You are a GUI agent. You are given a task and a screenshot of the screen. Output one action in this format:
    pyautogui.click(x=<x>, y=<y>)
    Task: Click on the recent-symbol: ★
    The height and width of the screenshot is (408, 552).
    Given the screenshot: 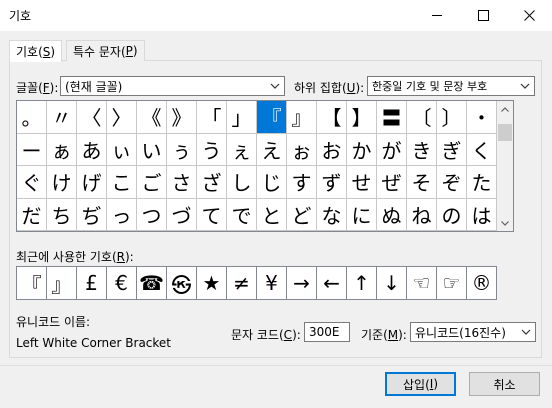 What is the action you would take?
    pyautogui.click(x=211, y=283)
    